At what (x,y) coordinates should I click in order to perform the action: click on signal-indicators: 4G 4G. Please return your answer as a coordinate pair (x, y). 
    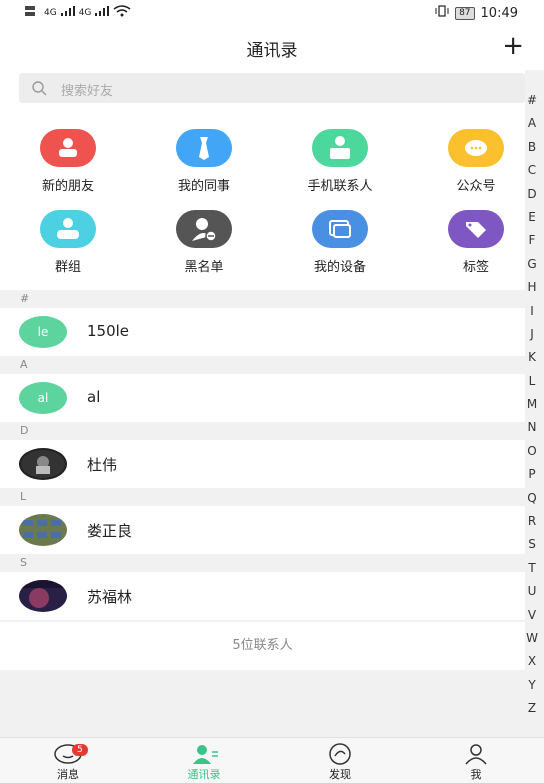
    Looking at the image, I should click on (77, 12).